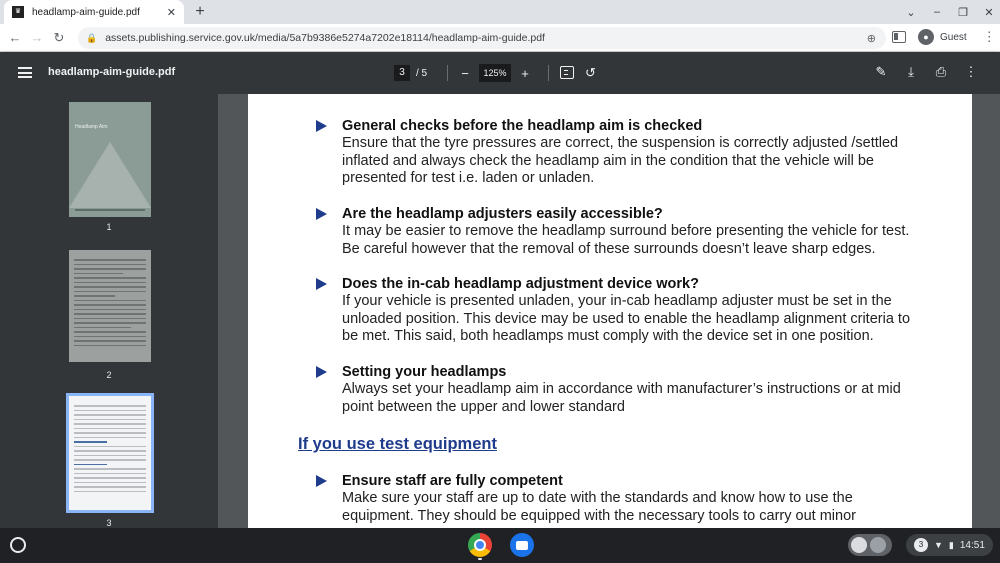 This screenshot has width=1000, height=563. What do you see at coordinates (397, 444) in the screenshot?
I see `section-heading: If you use test equipment` at bounding box center [397, 444].